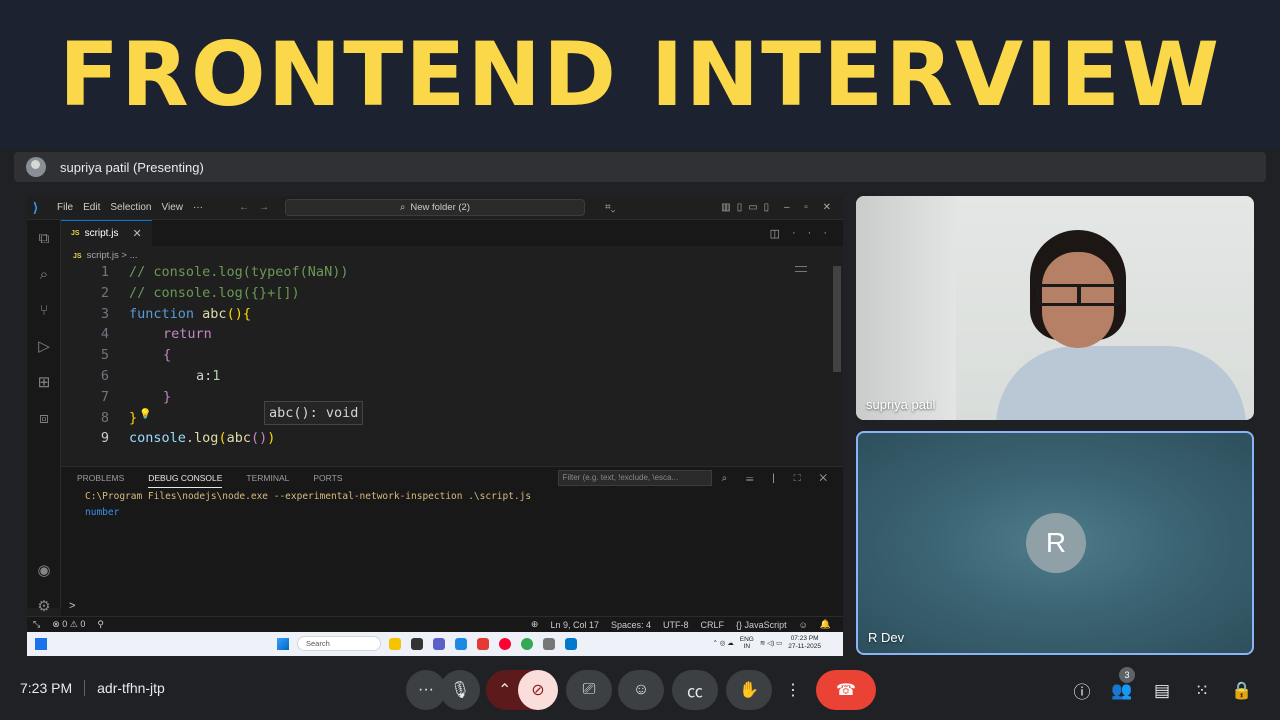 The image size is (1280, 720). Describe the element at coordinates (631, 625) in the screenshot. I see `indentation: Spaces: 4` at that location.